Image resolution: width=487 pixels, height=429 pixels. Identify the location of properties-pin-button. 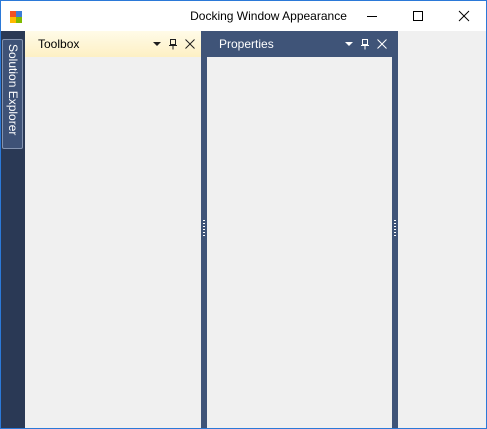
(365, 44).